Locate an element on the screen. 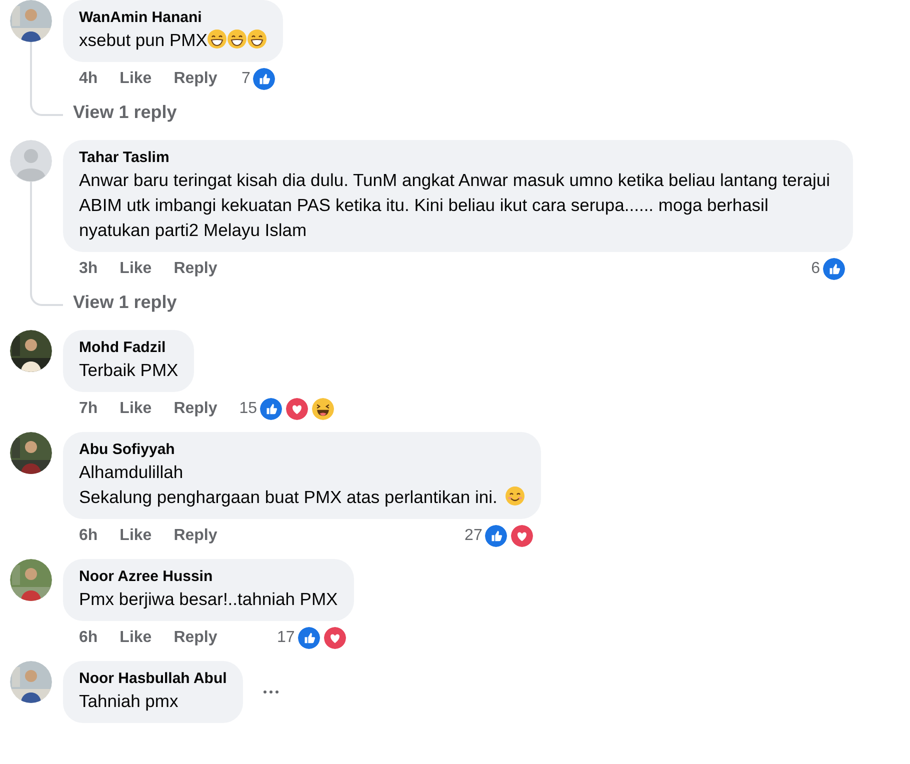  author-name: Mohd Fadzil is located at coordinates (128, 348).